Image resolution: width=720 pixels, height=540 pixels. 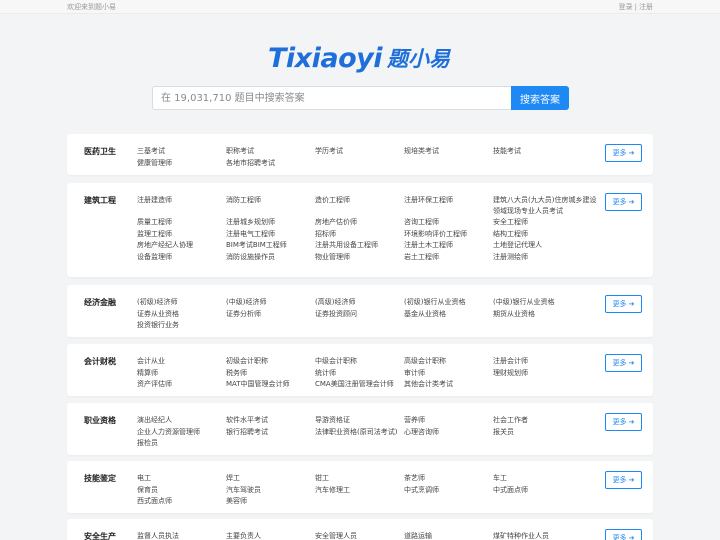 I want to click on category-title: 技能鉴定, so click(x=100, y=478).